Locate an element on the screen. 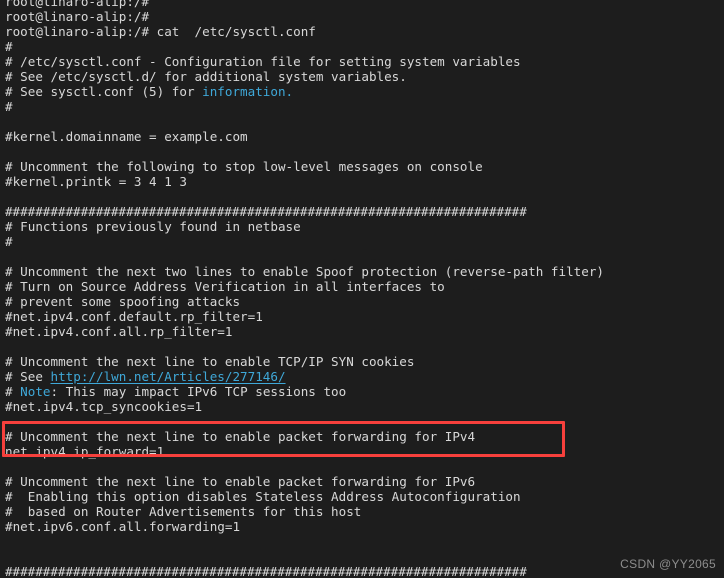  comment-line-hash-3: # is located at coordinates (9, 241).